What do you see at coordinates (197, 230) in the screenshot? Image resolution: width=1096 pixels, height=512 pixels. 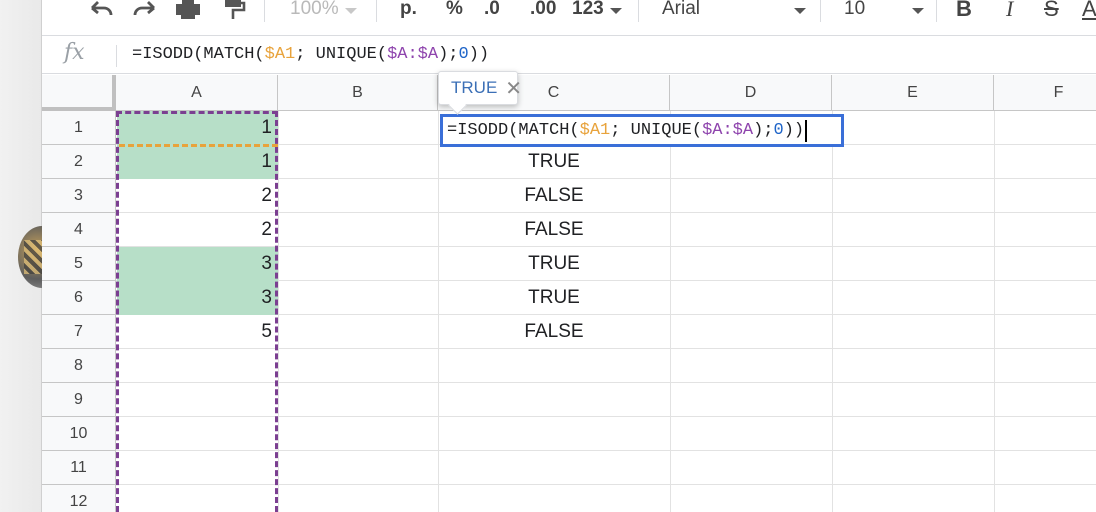 I see `cell-a4: 2` at bounding box center [197, 230].